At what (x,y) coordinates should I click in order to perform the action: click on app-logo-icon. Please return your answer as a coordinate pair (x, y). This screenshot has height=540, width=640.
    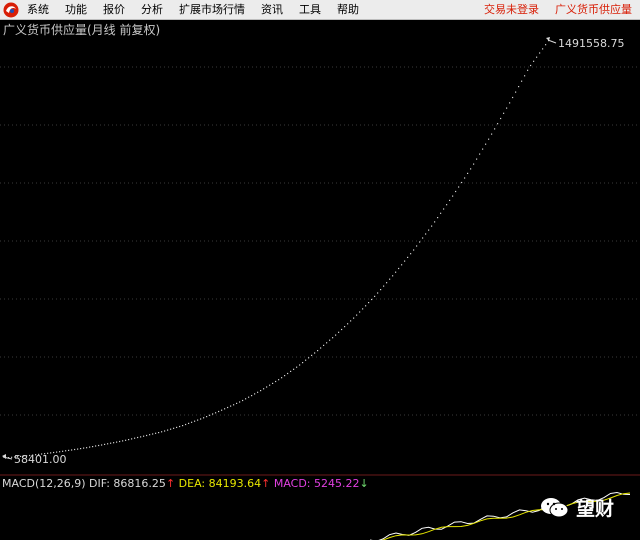
    Looking at the image, I should click on (11, 10).